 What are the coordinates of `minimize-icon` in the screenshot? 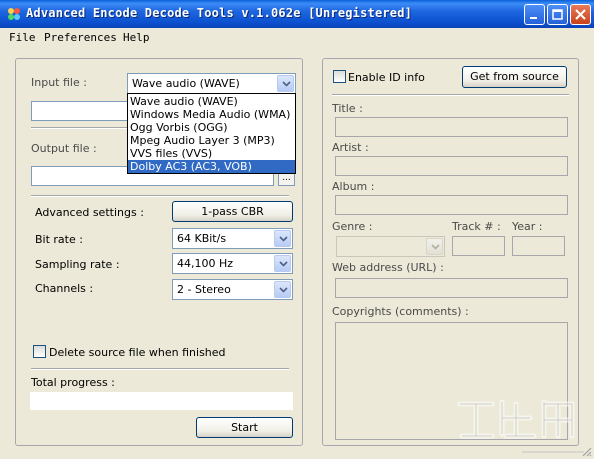 It's located at (533, 18).